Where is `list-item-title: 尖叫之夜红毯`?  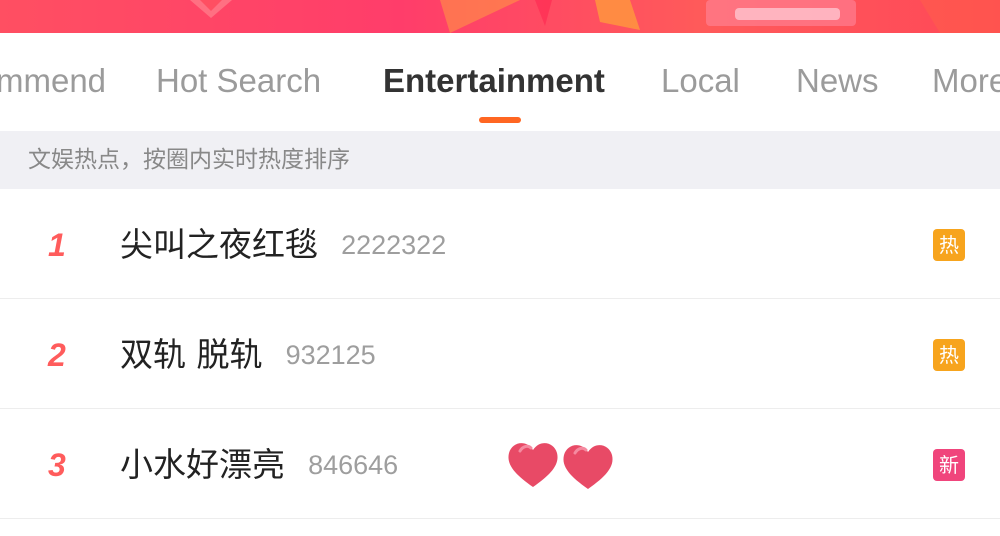
list-item-title: 尖叫之夜红毯 is located at coordinates (219, 244).